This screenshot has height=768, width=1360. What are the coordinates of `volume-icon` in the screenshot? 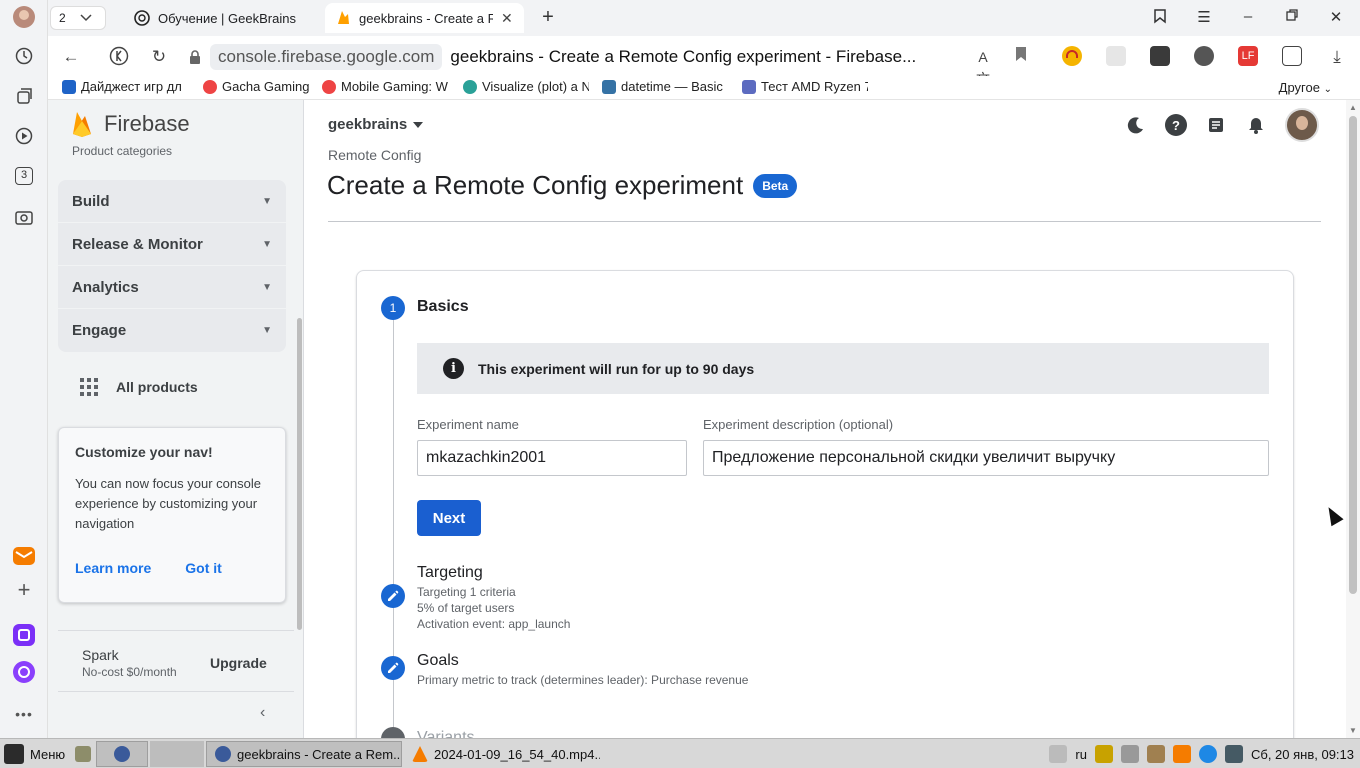 It's located at (1129, 754).